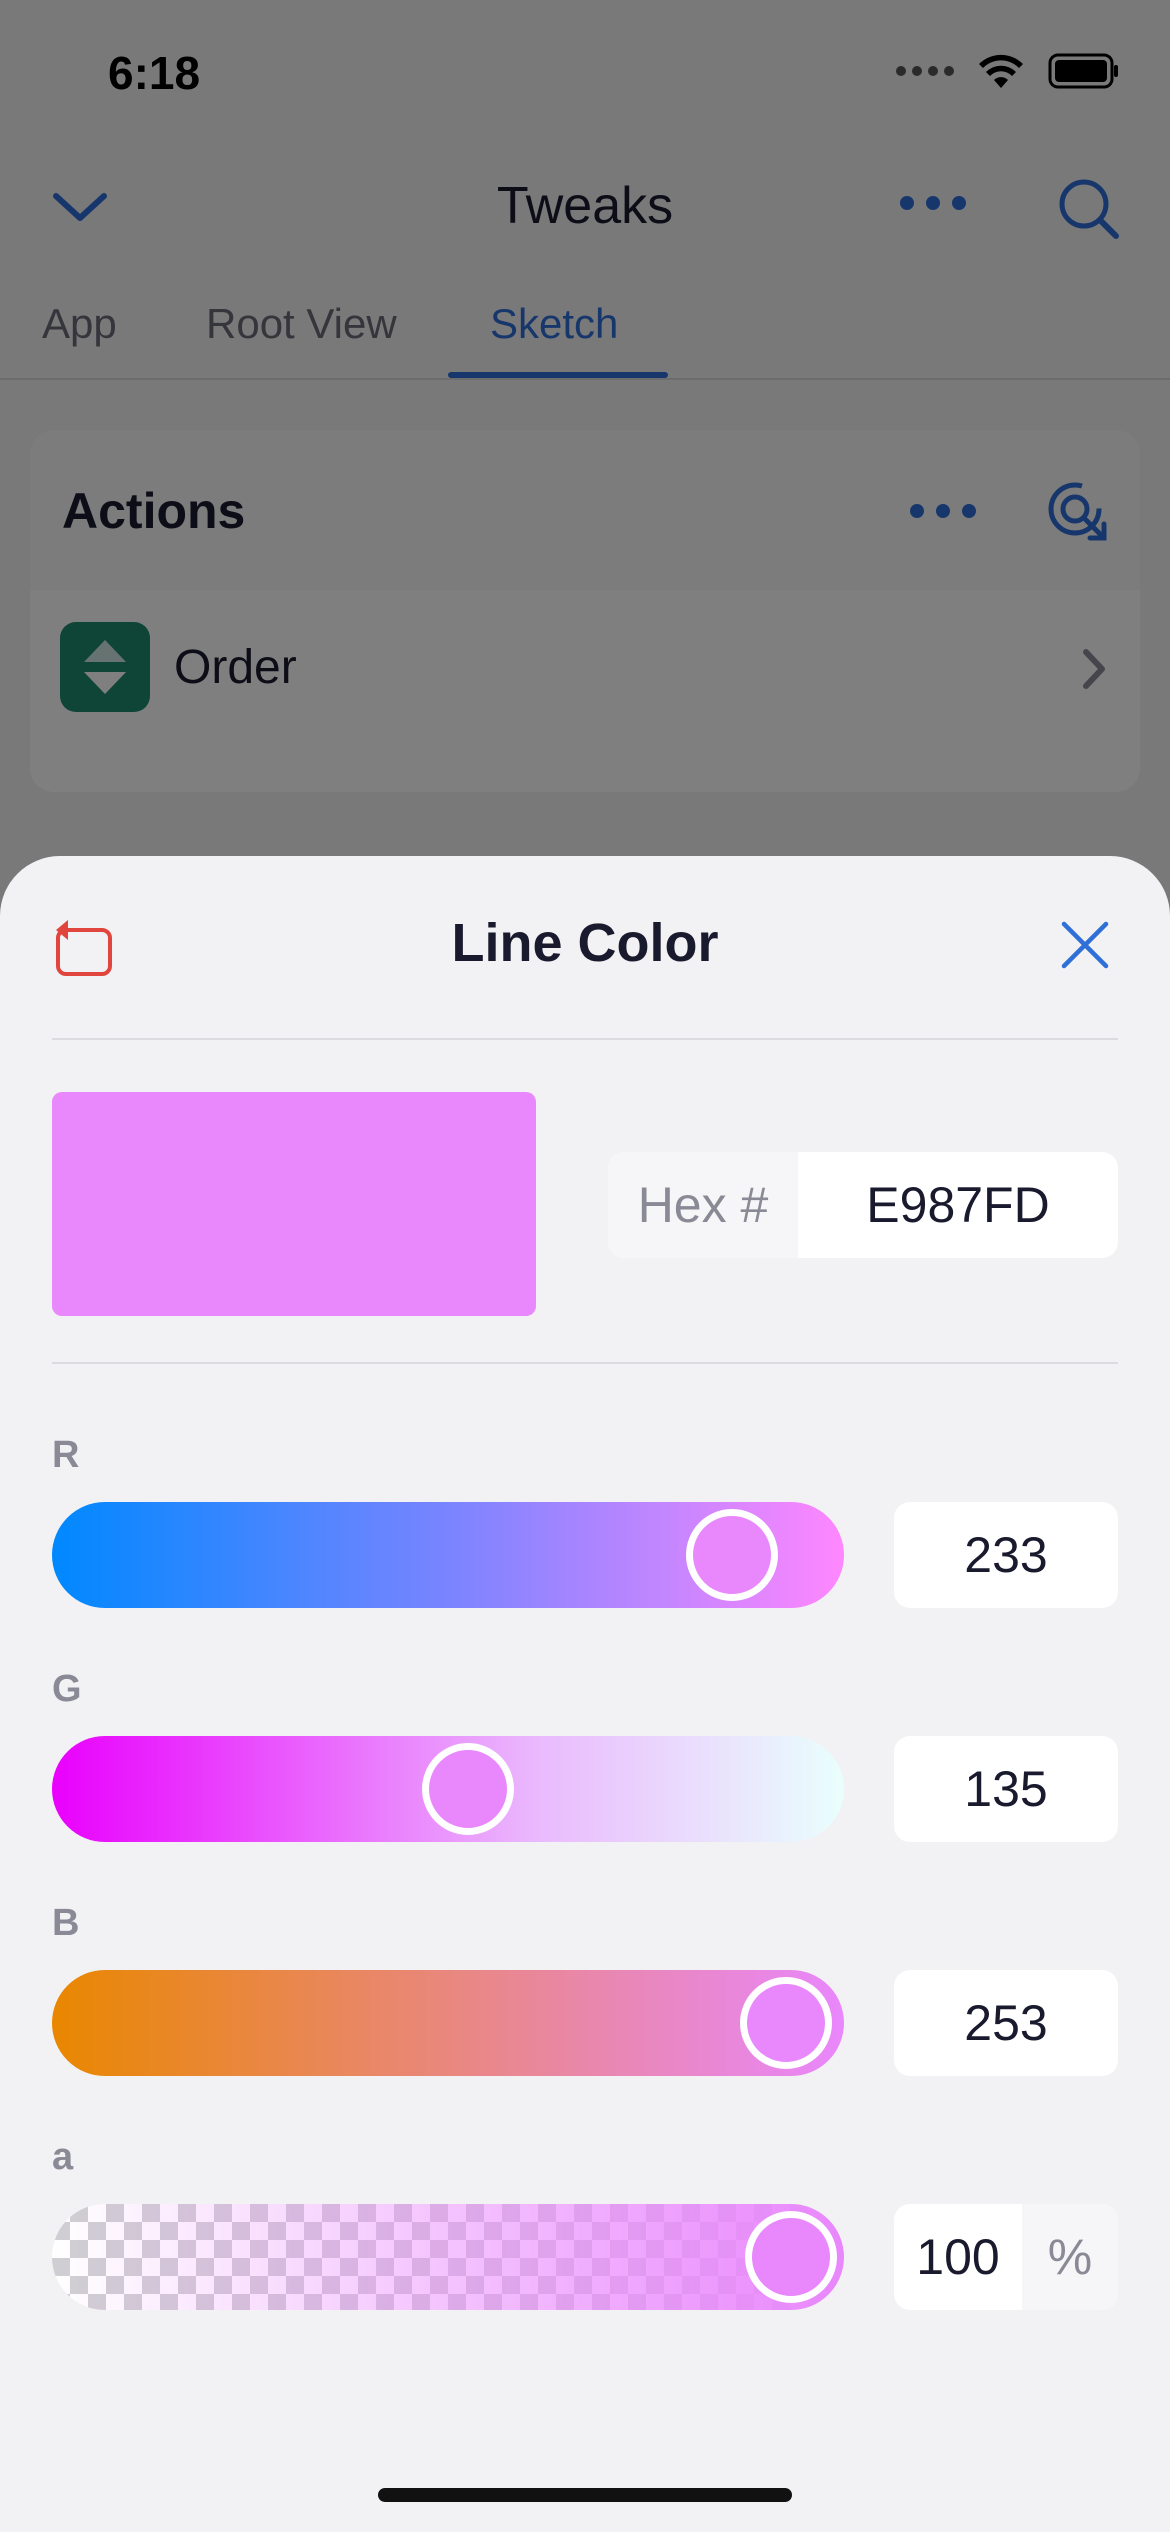  I want to click on hex-input: Hex # E987FD, so click(863, 1205).